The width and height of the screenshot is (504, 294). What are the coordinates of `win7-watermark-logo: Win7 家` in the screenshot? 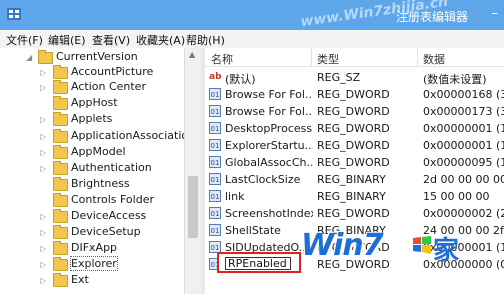 It's located at (380, 250).